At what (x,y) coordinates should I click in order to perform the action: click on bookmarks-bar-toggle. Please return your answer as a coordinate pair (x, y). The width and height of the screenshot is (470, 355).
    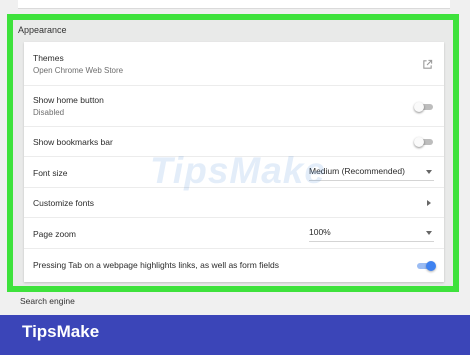
    Looking at the image, I should click on (423, 142).